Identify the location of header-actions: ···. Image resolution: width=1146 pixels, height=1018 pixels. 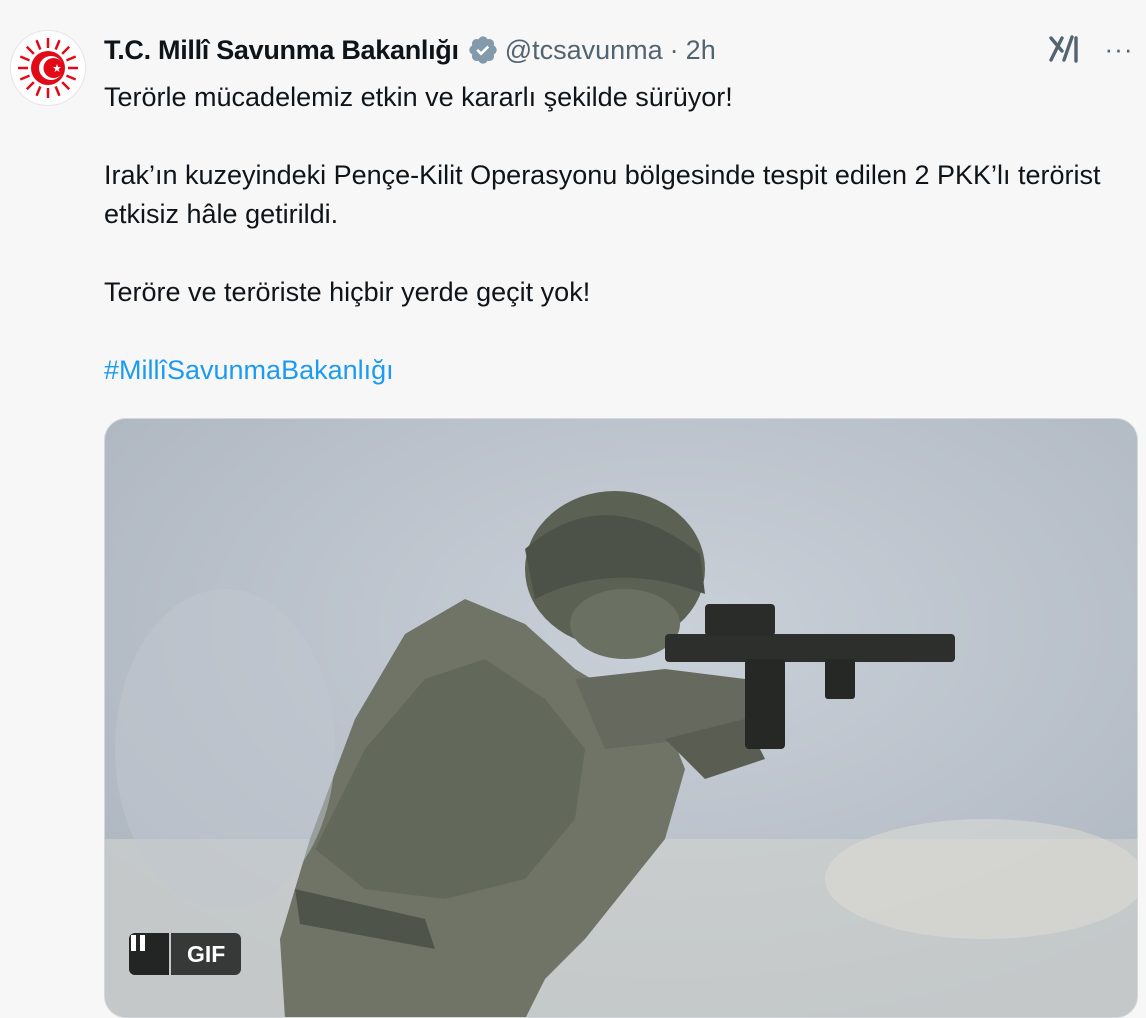
(1092, 49).